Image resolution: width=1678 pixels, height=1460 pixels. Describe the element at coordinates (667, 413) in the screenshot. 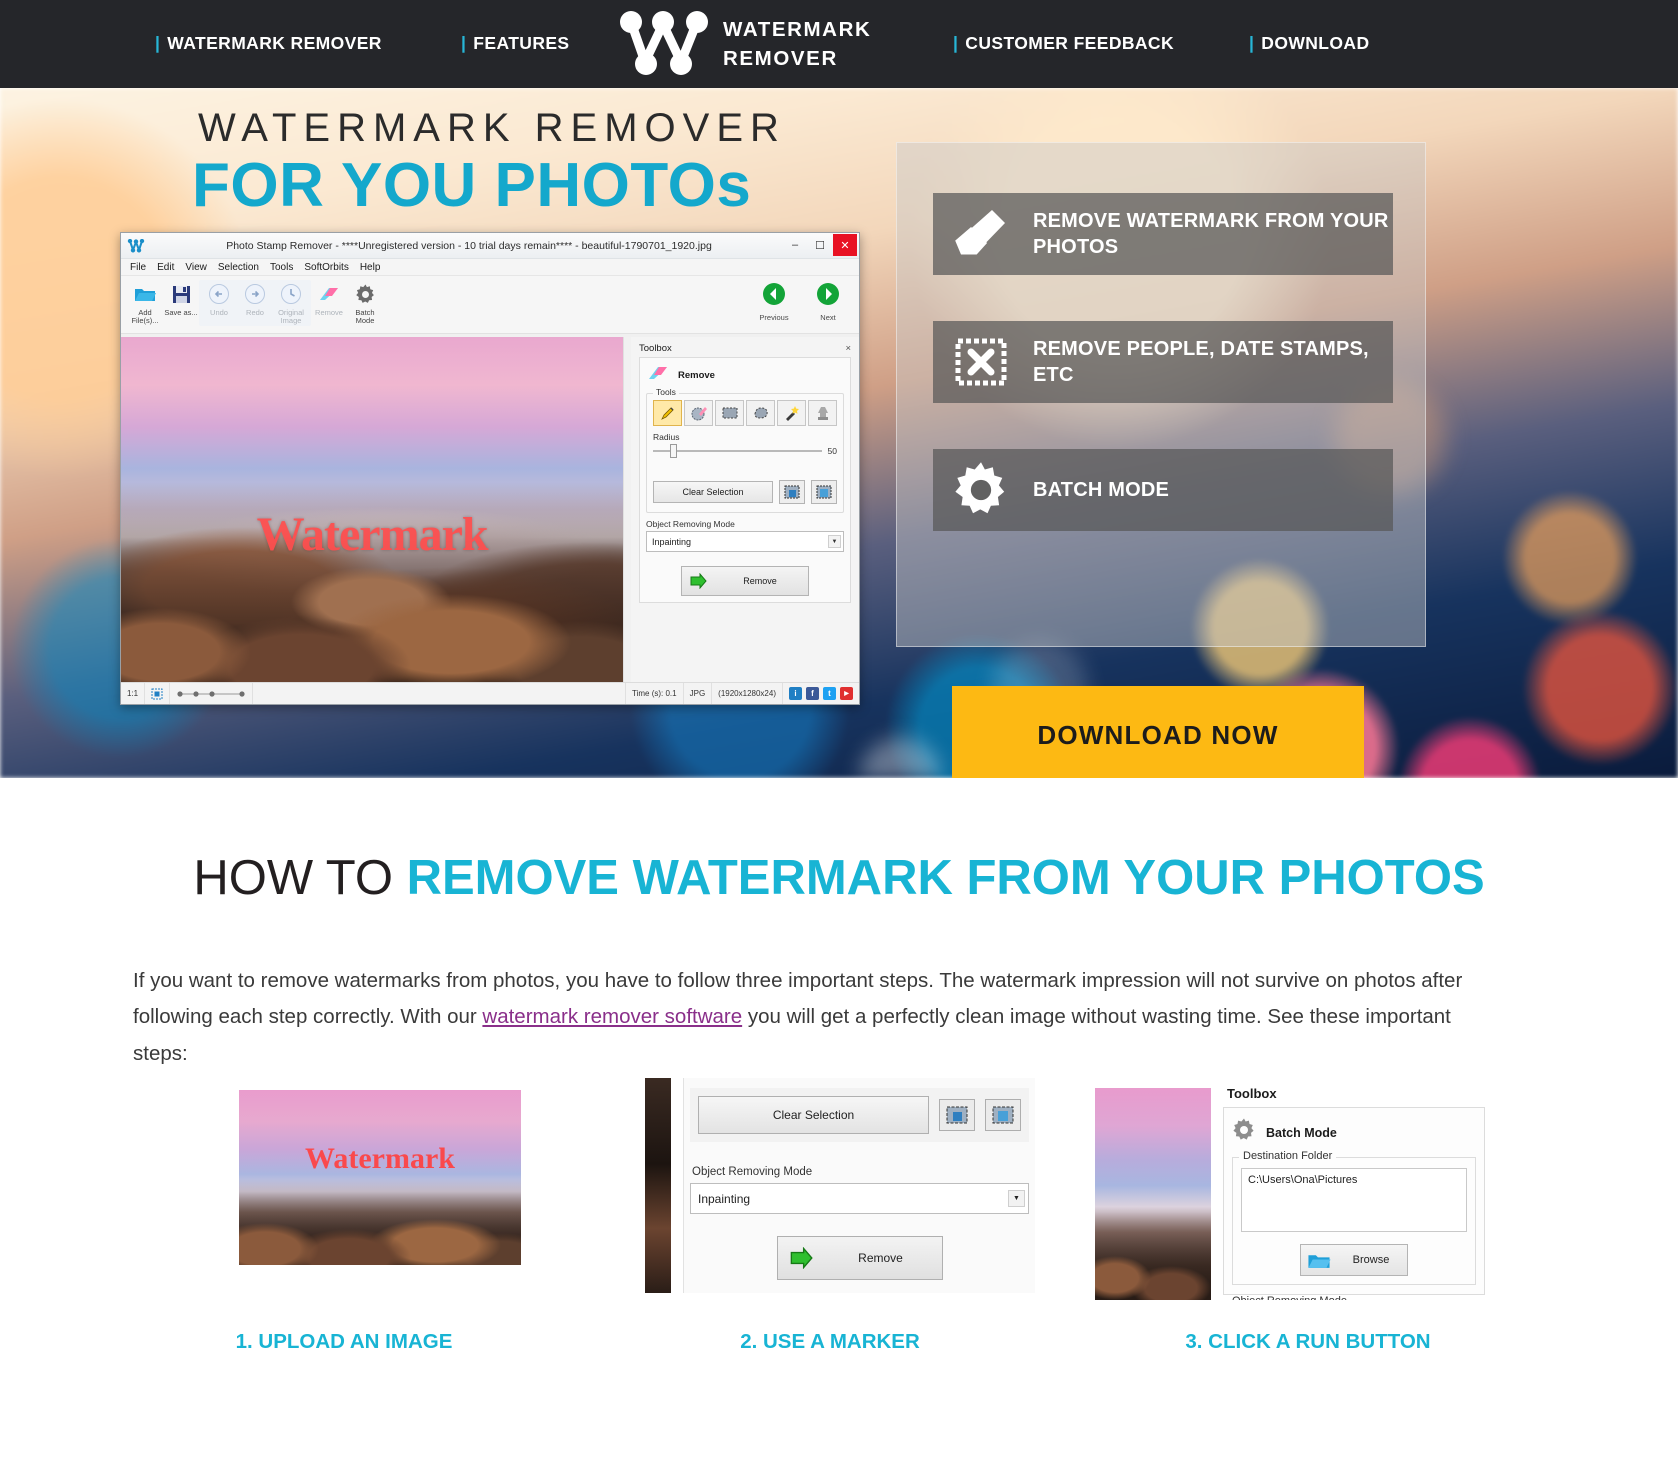

I see `pencil-tool-icon` at that location.